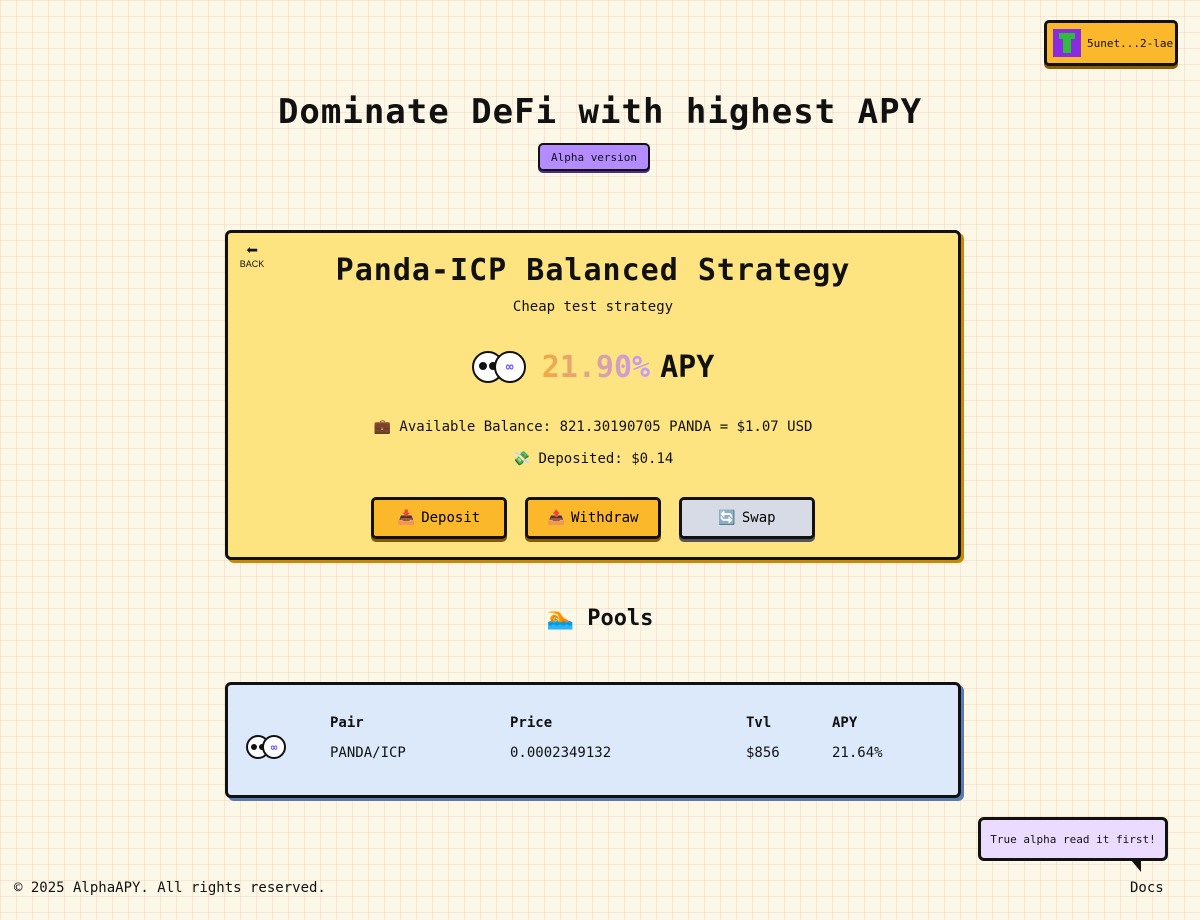 Image resolution: width=1200 pixels, height=920 pixels. I want to click on pool-price: 0.0002349132, so click(561, 753).